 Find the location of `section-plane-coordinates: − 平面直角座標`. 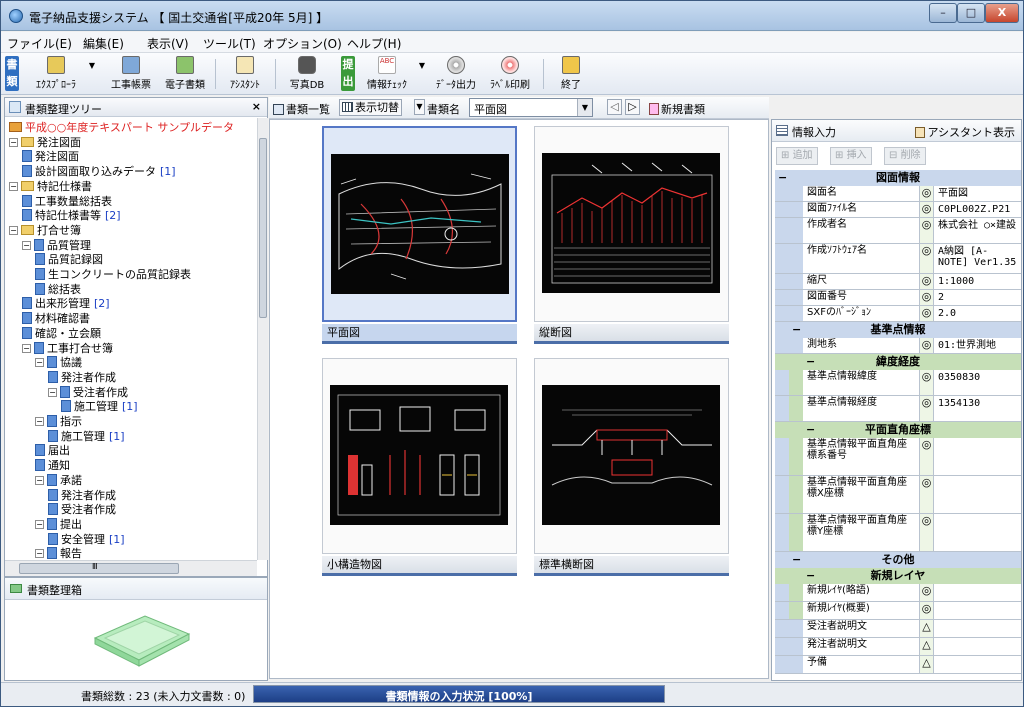

section-plane-coordinates: − 平面直角座標 is located at coordinates (898, 430).